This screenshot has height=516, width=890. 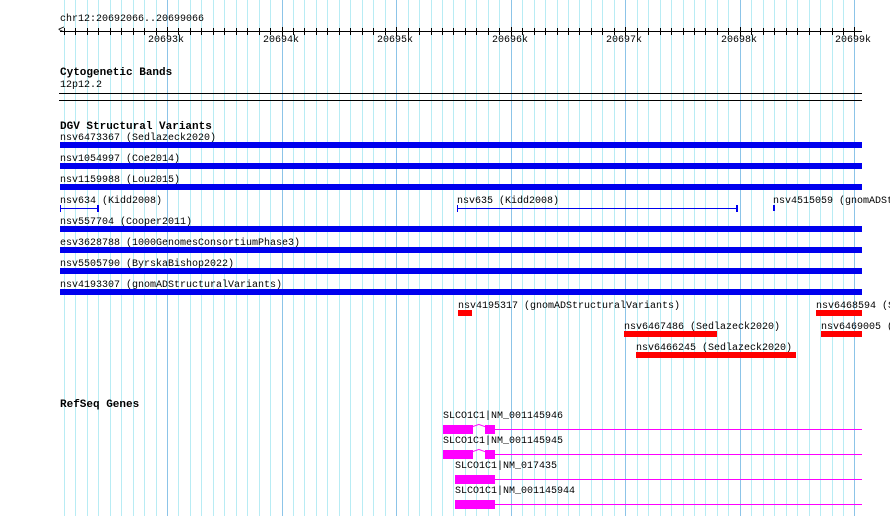 What do you see at coordinates (569, 306) in the screenshot?
I see `variant-label: nsv4195317 (gnomADStructuralVariants)` at bounding box center [569, 306].